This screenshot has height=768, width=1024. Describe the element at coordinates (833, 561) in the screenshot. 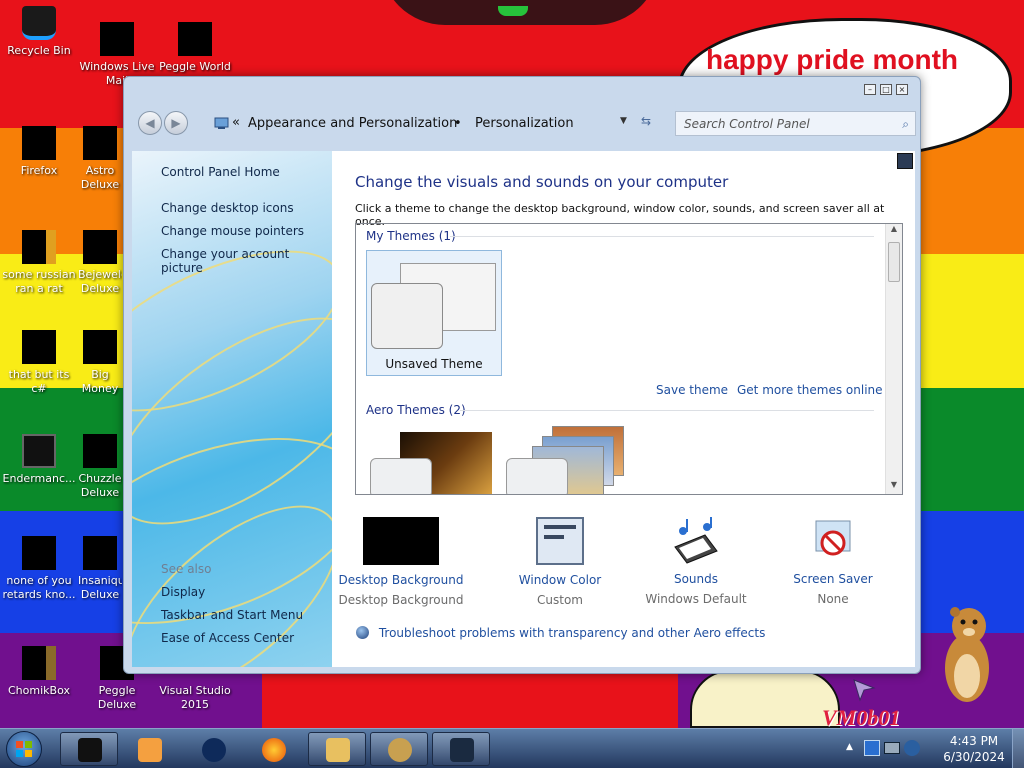

I see `screen-saver-option: Screen Saver None` at that location.